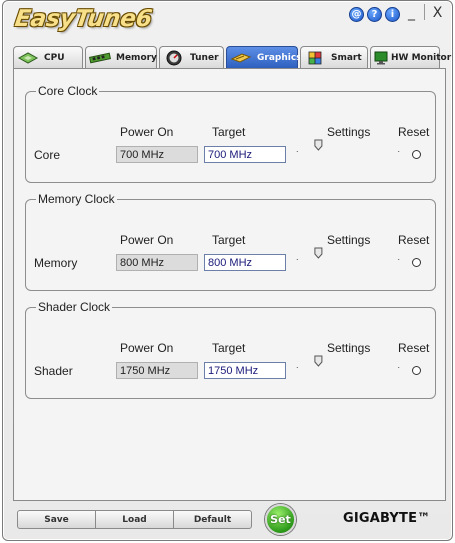  I want to click on row-label: Core, so click(47, 155).